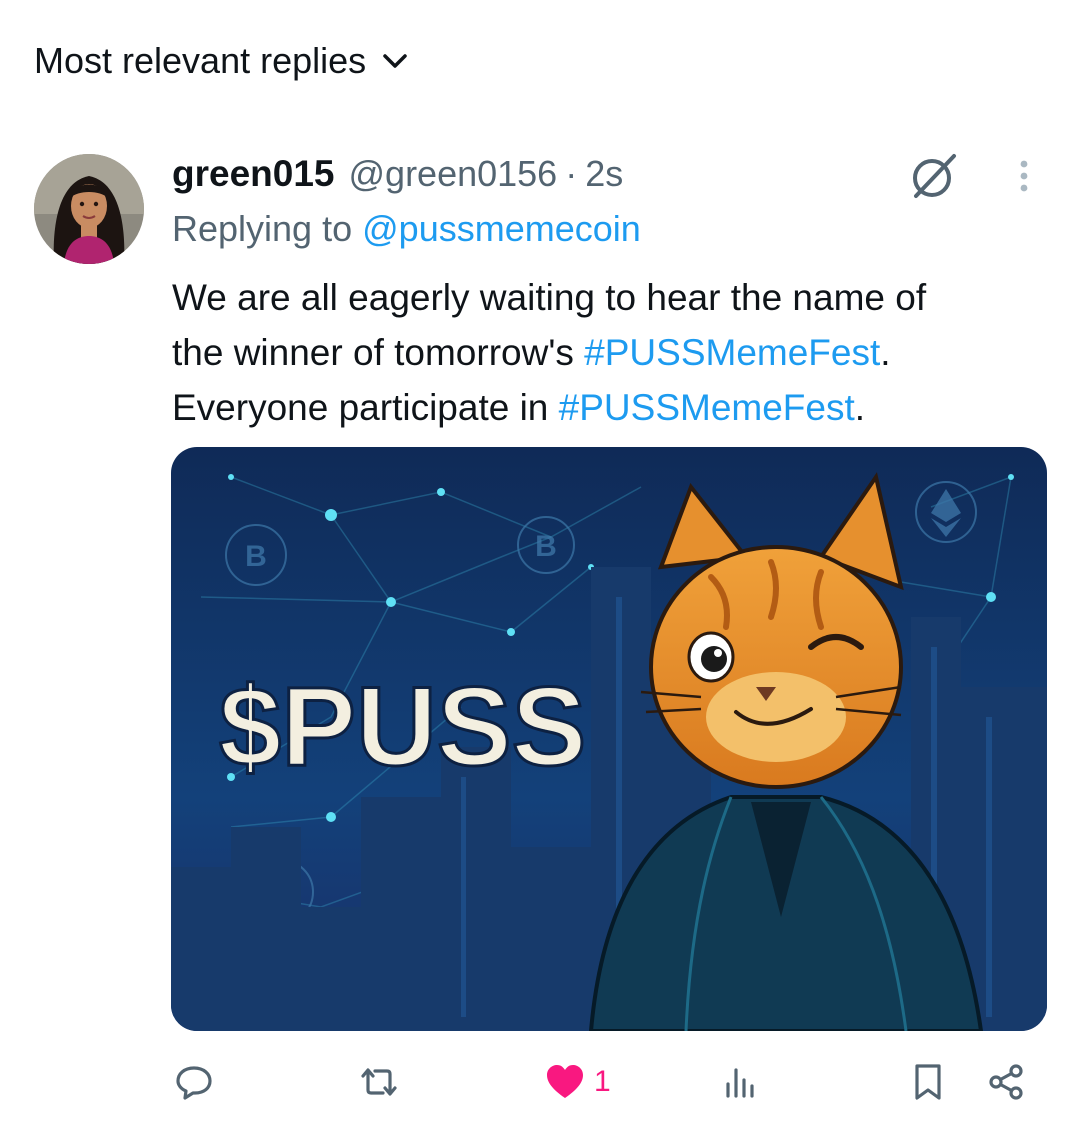  Describe the element at coordinates (602, 1081) in the screenshot. I see `like-count: 1` at that location.